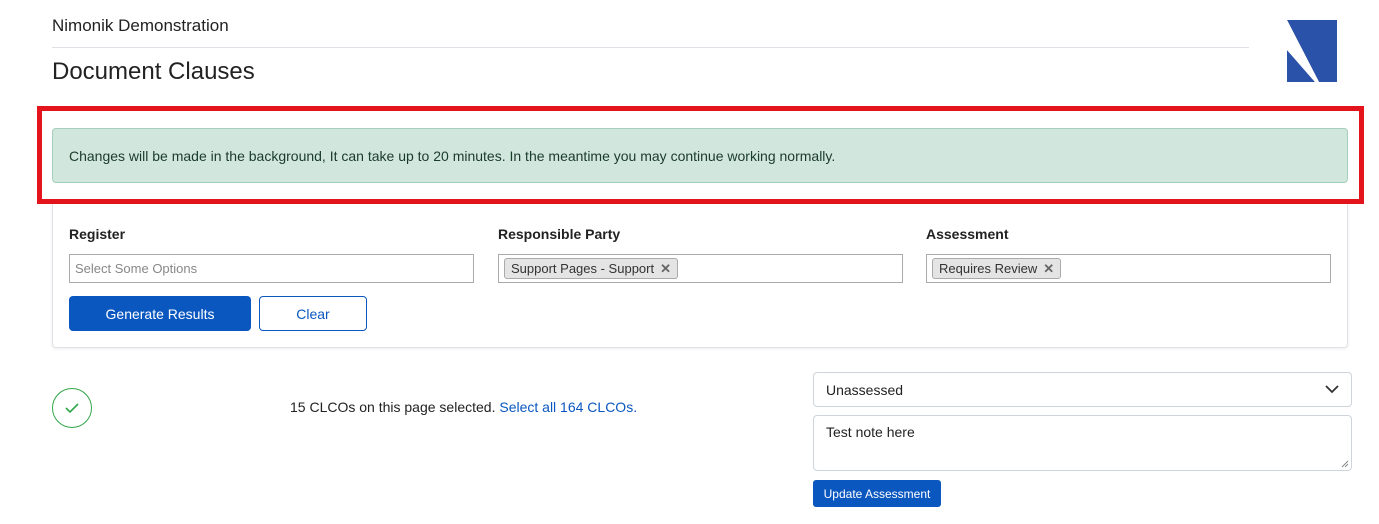 Image resolution: width=1379 pixels, height=524 pixels. Describe the element at coordinates (1345, 464) in the screenshot. I see `resize-handle-icon` at that location.